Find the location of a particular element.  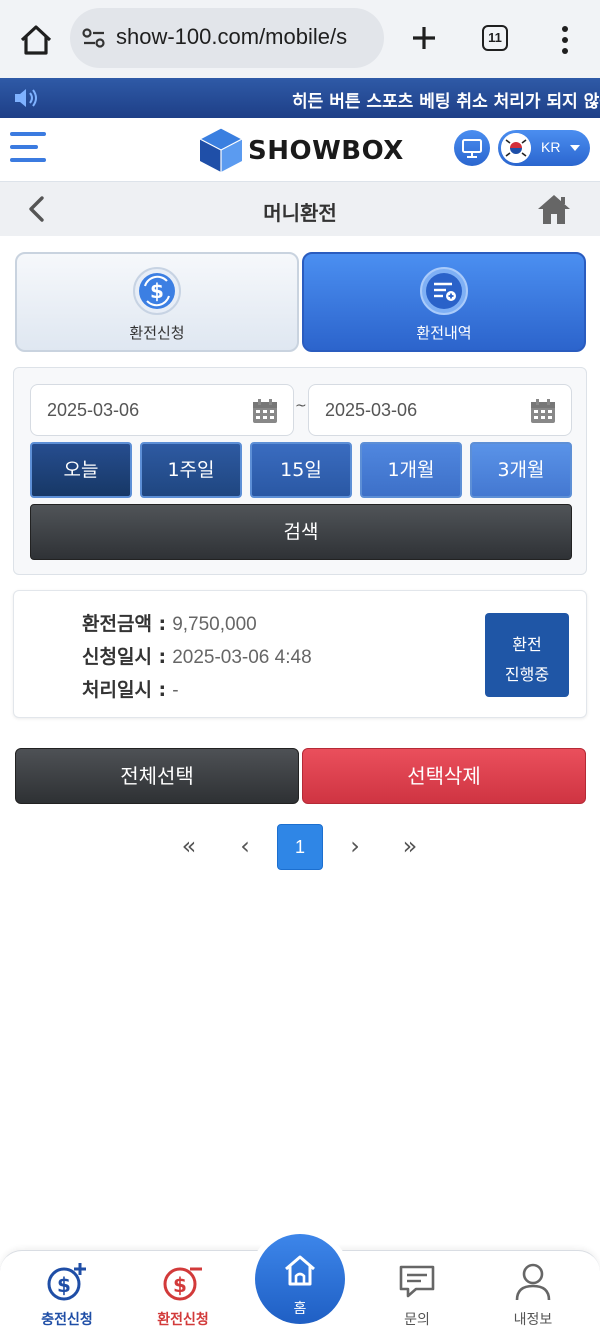

status-line-1: 환전 is located at coordinates (527, 644).